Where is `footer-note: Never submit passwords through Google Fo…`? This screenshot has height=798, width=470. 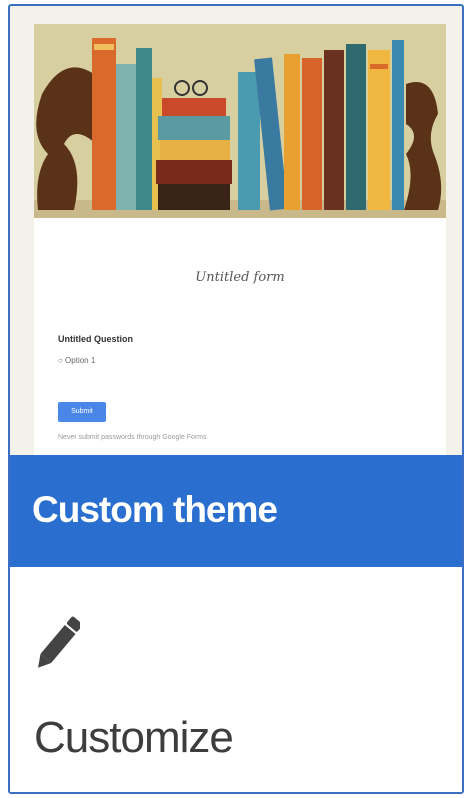 footer-note: Never submit passwords through Google Fo… is located at coordinates (132, 437).